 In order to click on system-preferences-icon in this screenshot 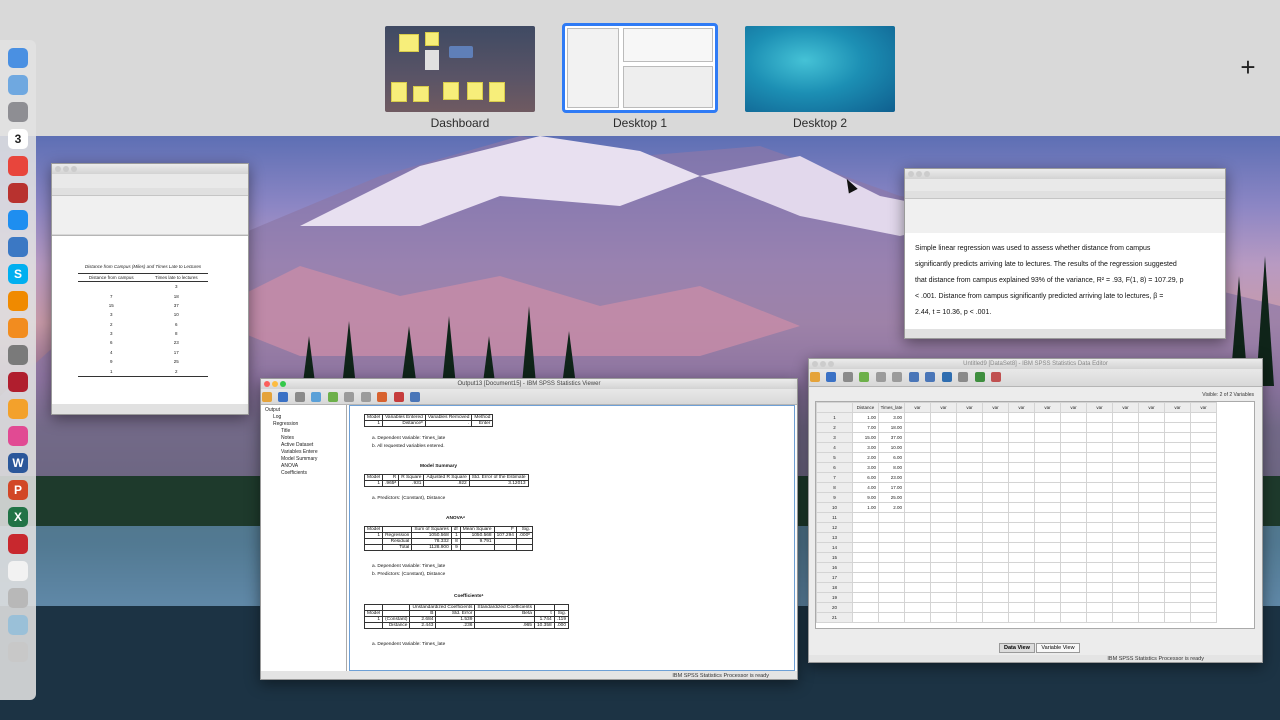, I will do `click(18, 355)`.